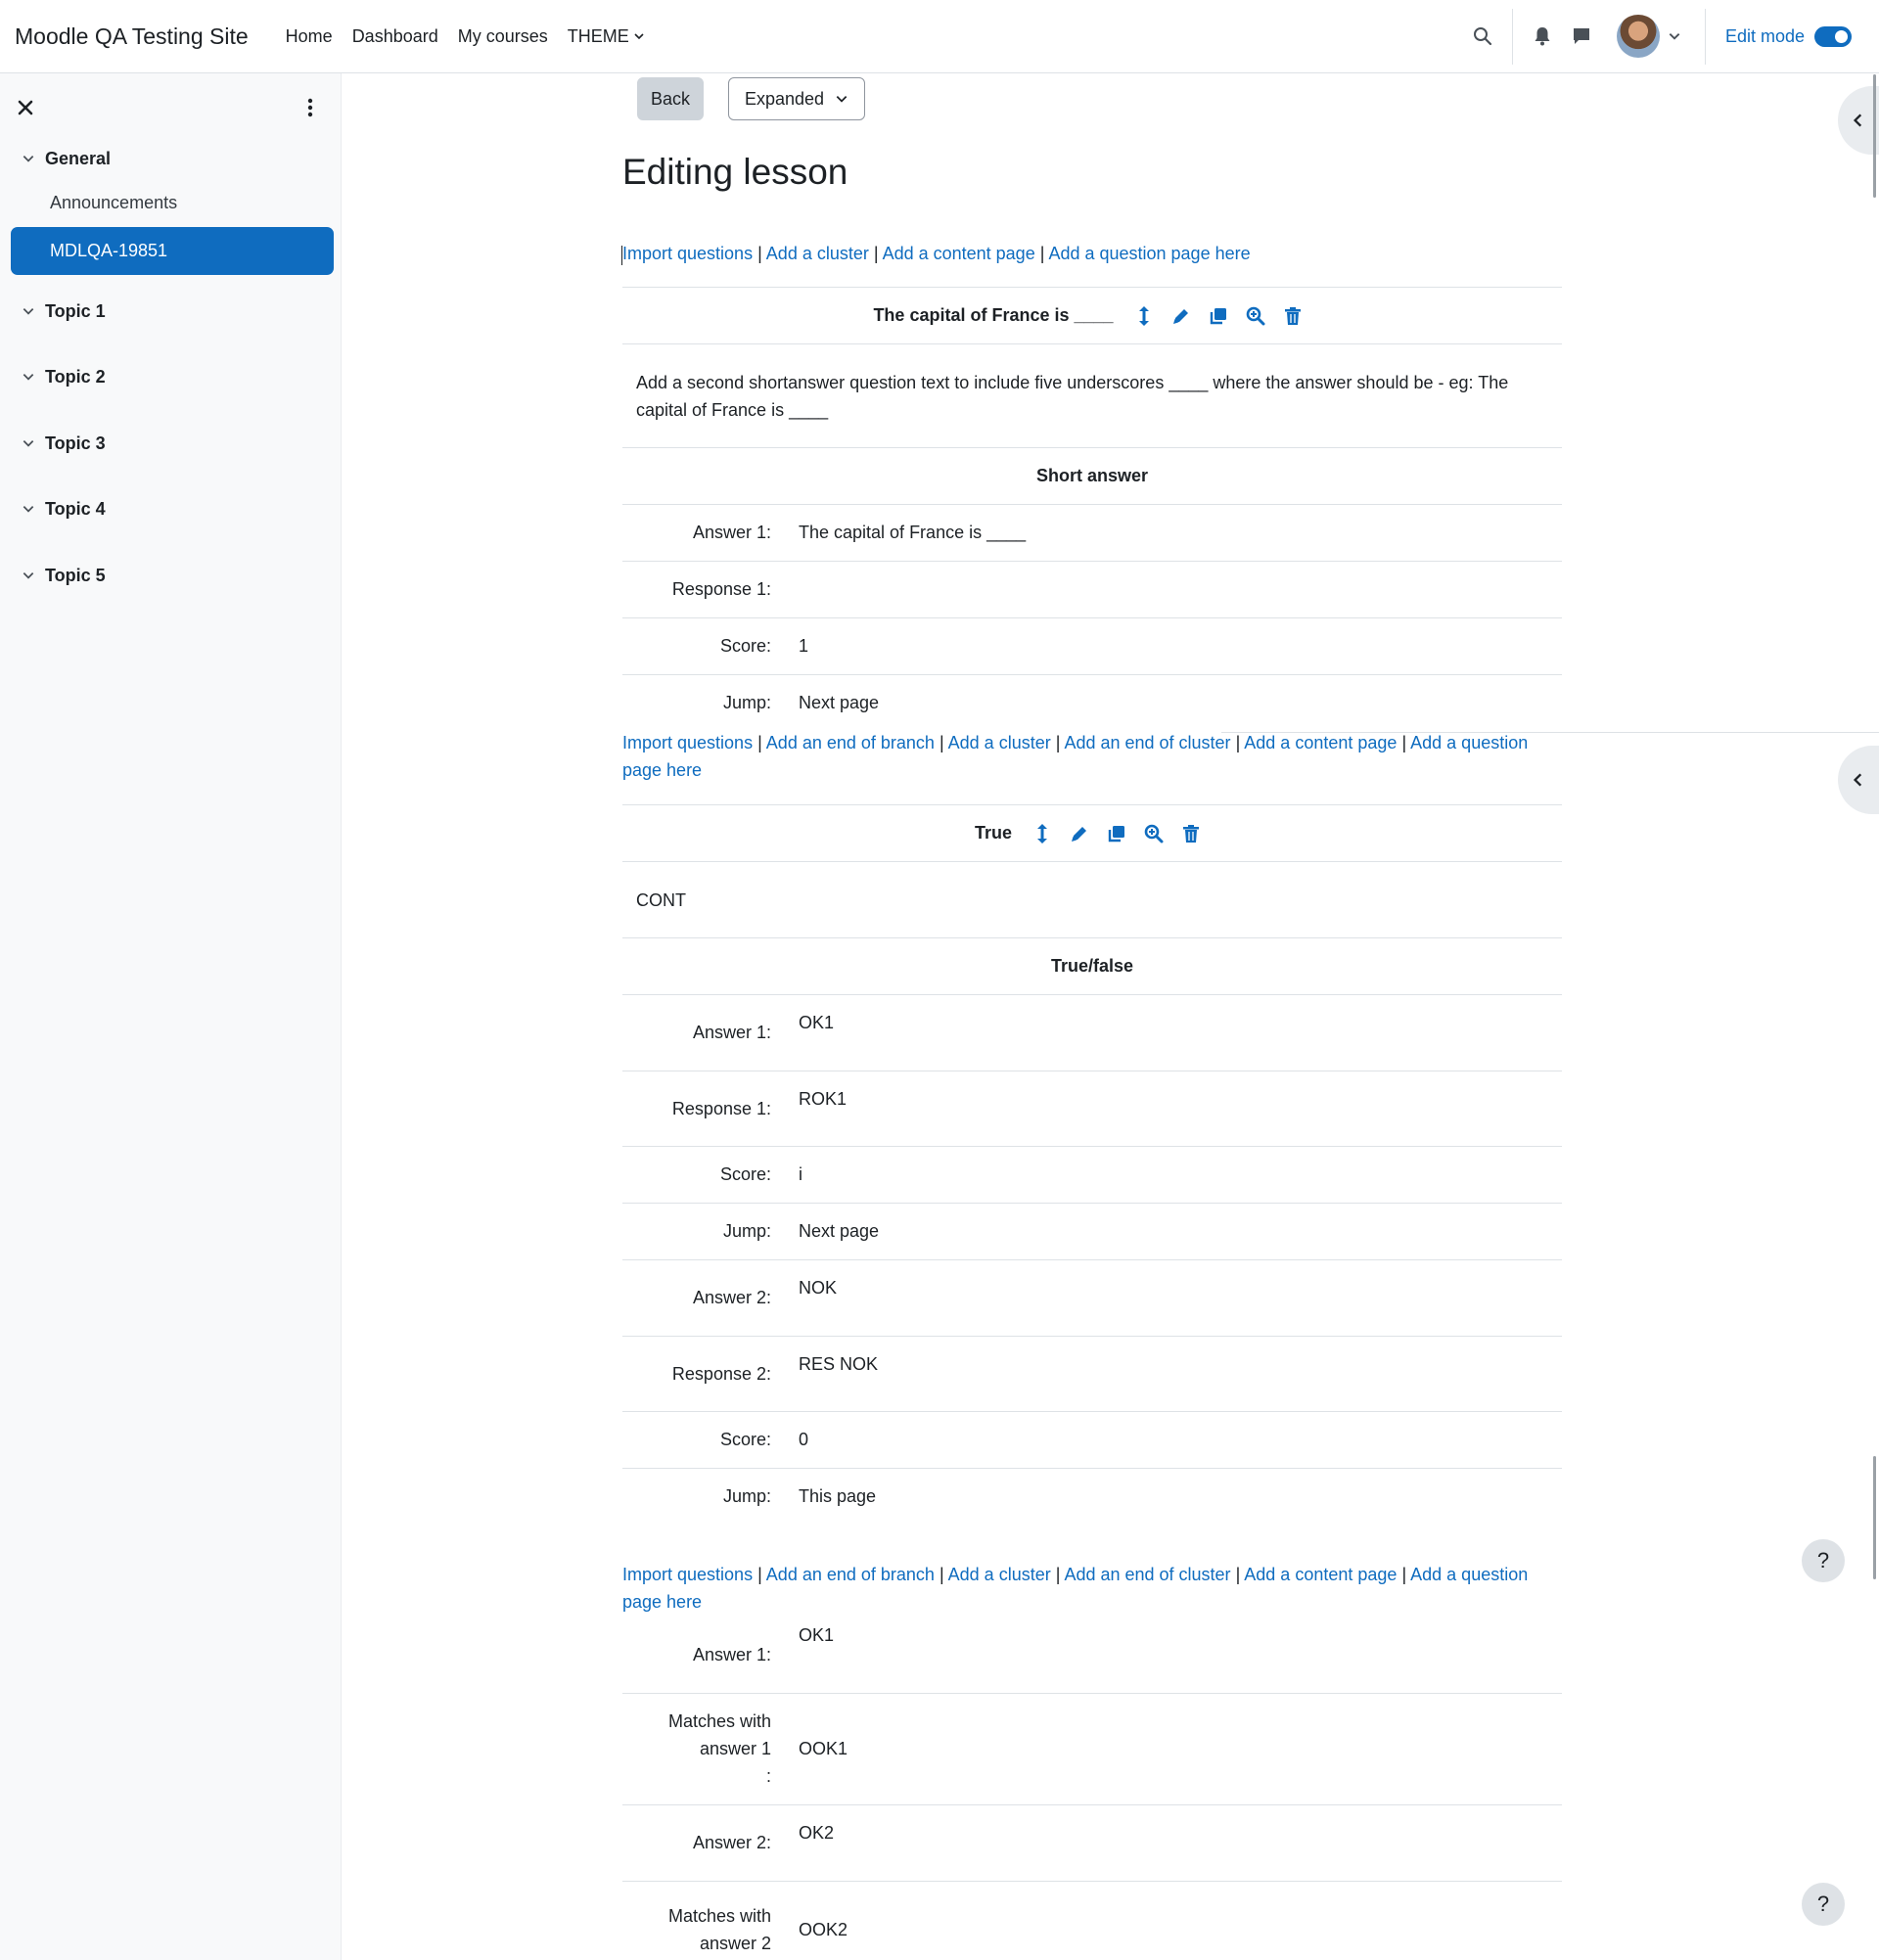 The height and width of the screenshot is (1960, 1879). What do you see at coordinates (1581, 36) in the screenshot?
I see `message-icon` at bounding box center [1581, 36].